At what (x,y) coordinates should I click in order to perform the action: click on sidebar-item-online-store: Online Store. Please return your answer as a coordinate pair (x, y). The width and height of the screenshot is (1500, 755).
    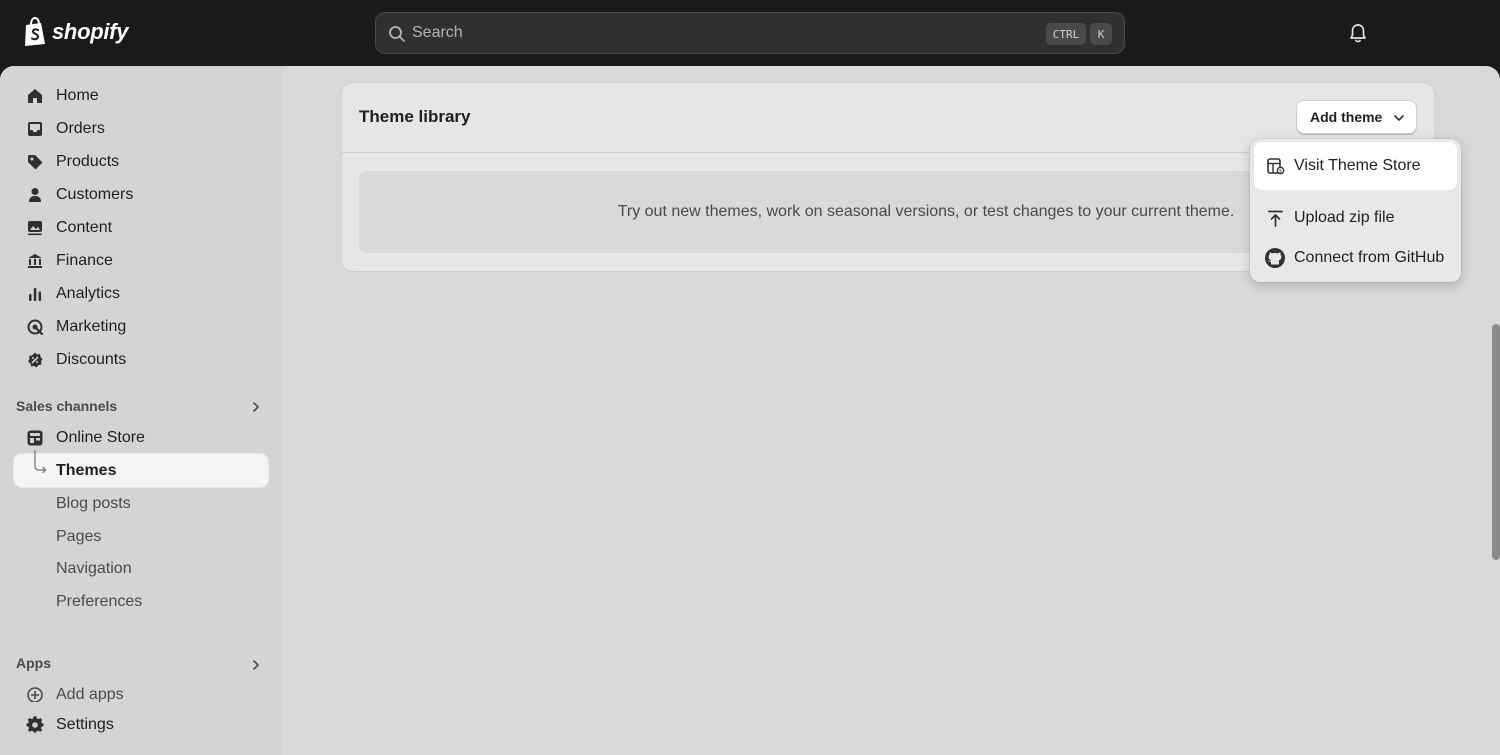
    Looking at the image, I should click on (141, 437).